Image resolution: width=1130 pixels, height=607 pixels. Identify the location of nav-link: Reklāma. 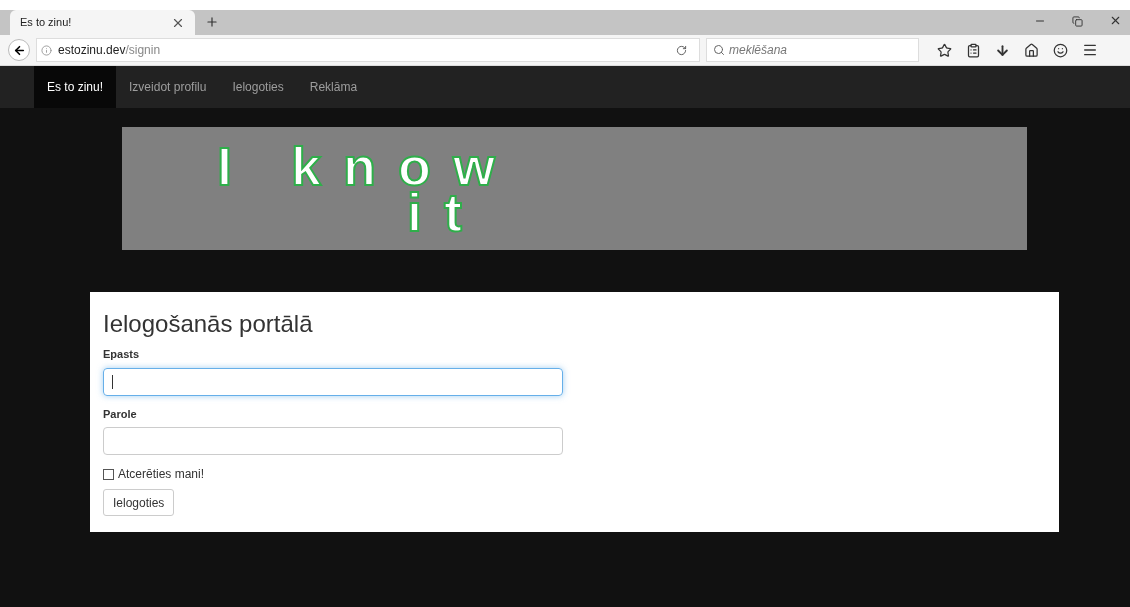
(333, 87).